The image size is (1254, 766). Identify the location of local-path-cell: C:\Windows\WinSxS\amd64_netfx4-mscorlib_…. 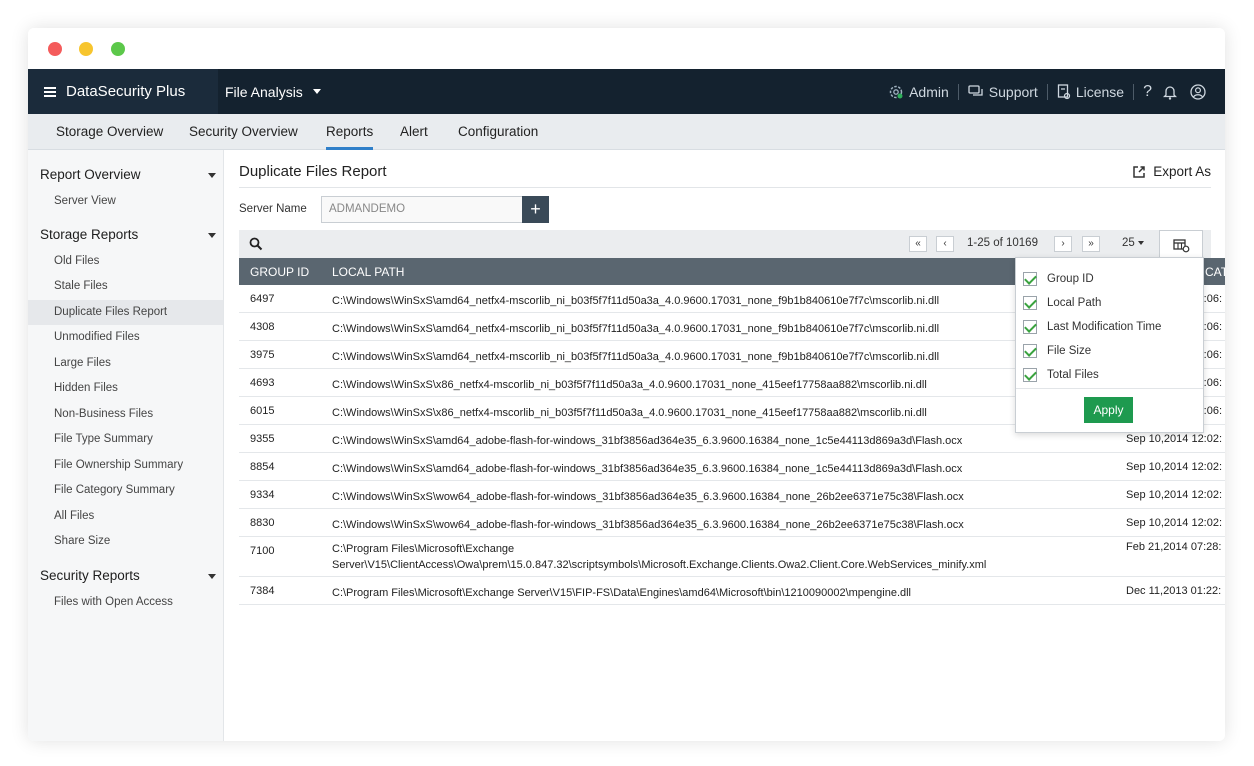
(636, 357).